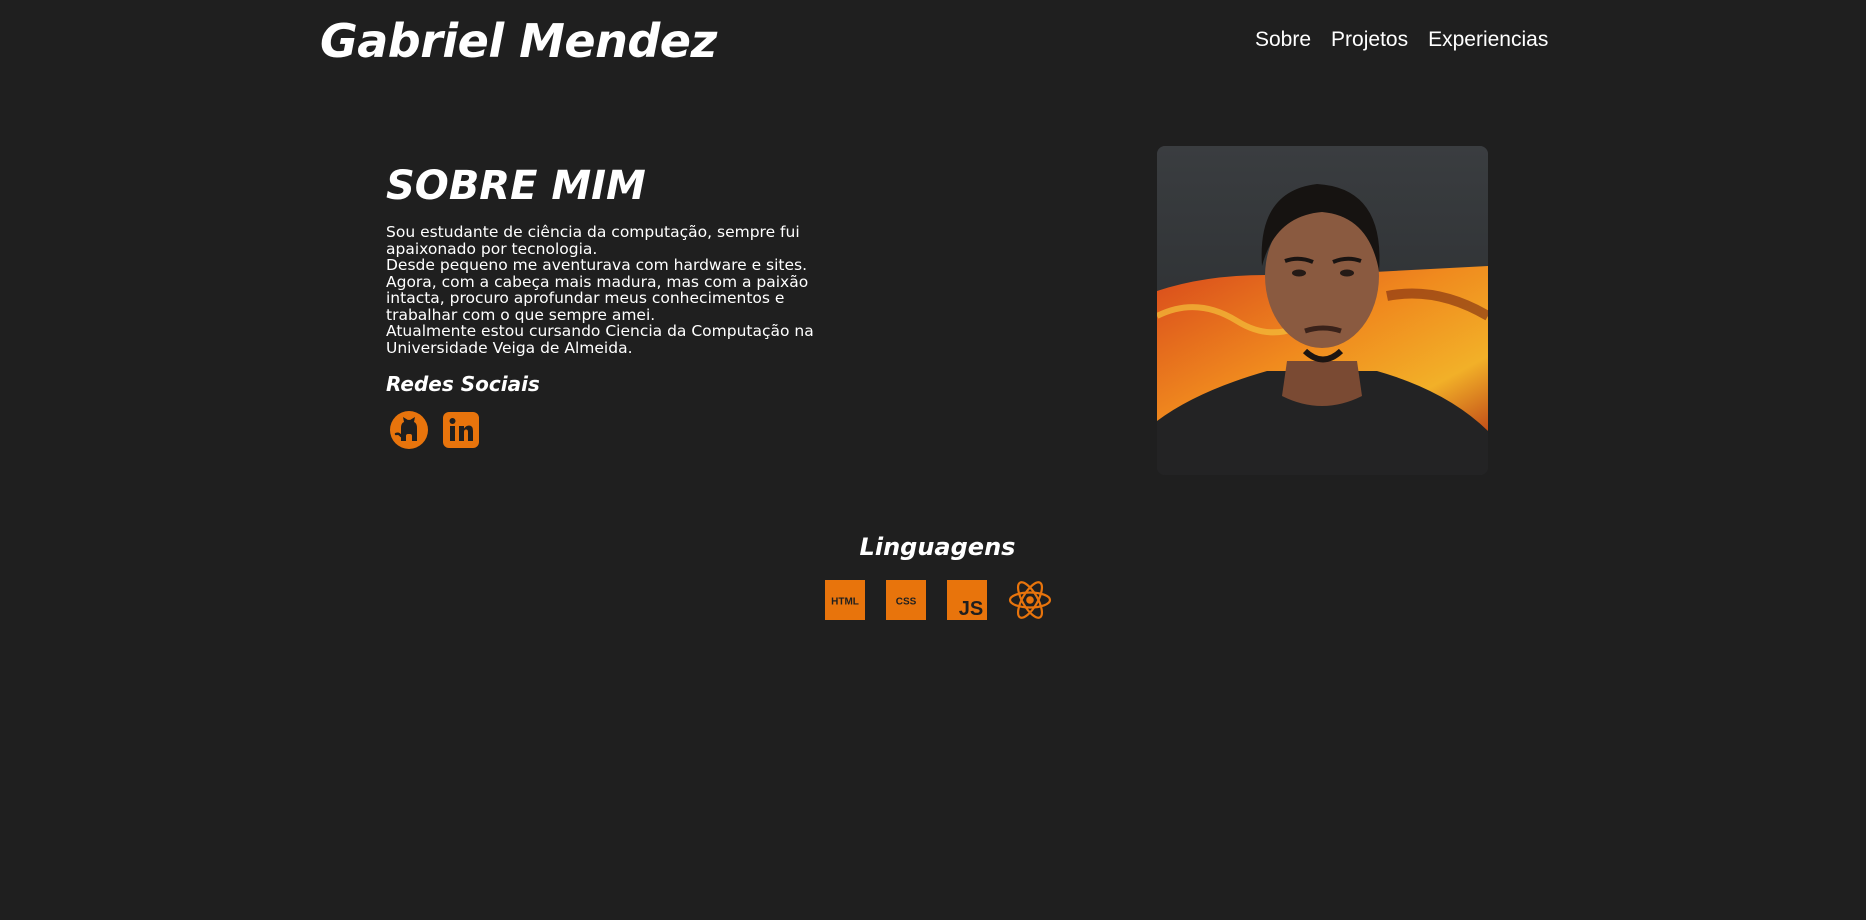 The image size is (1866, 920). Describe the element at coordinates (1030, 600) in the screenshot. I see `react-icon` at that location.